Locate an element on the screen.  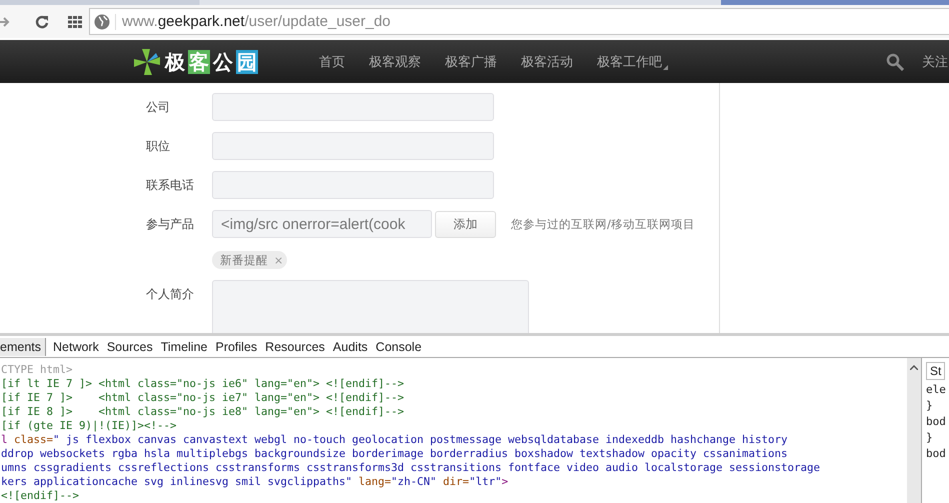
address-bar: www.geekpark.net/user/update_user_do is located at coordinates (519, 21).